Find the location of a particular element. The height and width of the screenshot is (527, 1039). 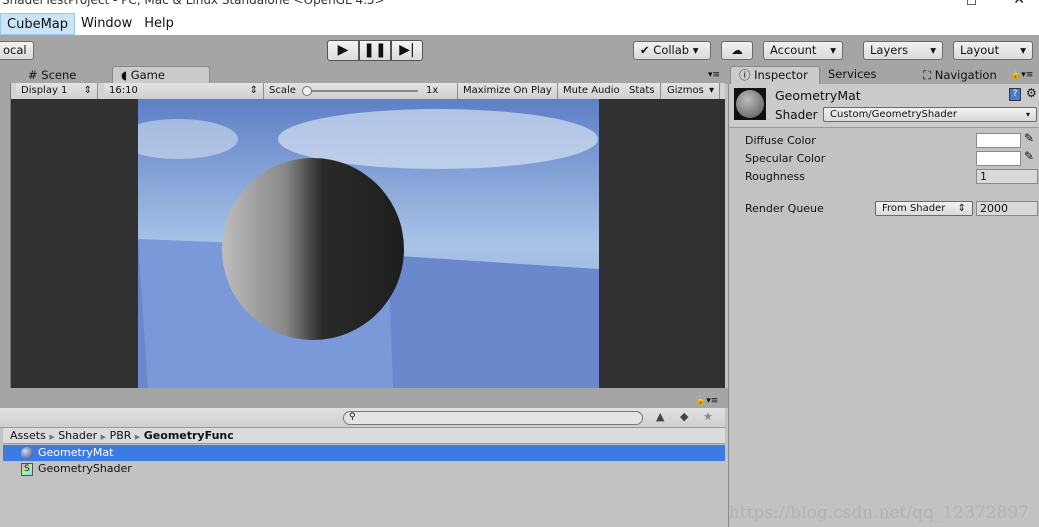

breadcrumb-geometryfunc: GeometryFunc is located at coordinates (189, 435).